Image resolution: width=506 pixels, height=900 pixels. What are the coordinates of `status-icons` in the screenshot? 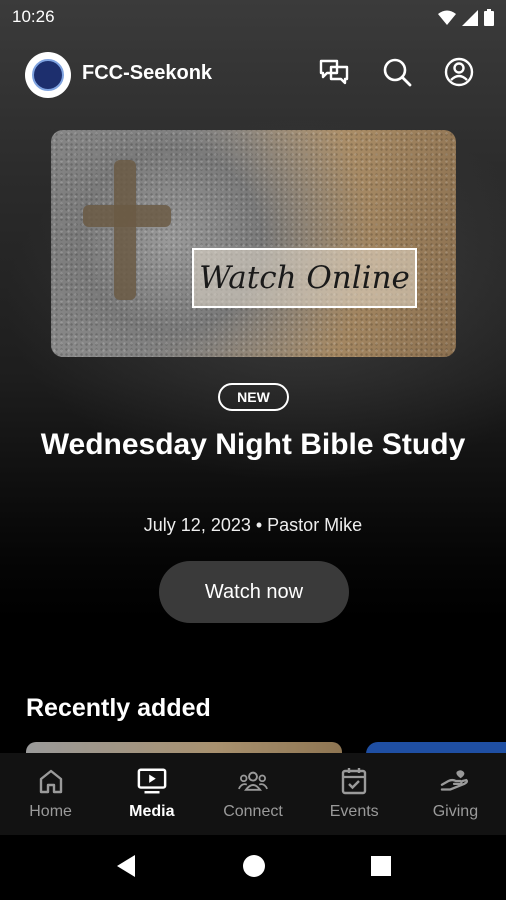 It's located at (466, 20).